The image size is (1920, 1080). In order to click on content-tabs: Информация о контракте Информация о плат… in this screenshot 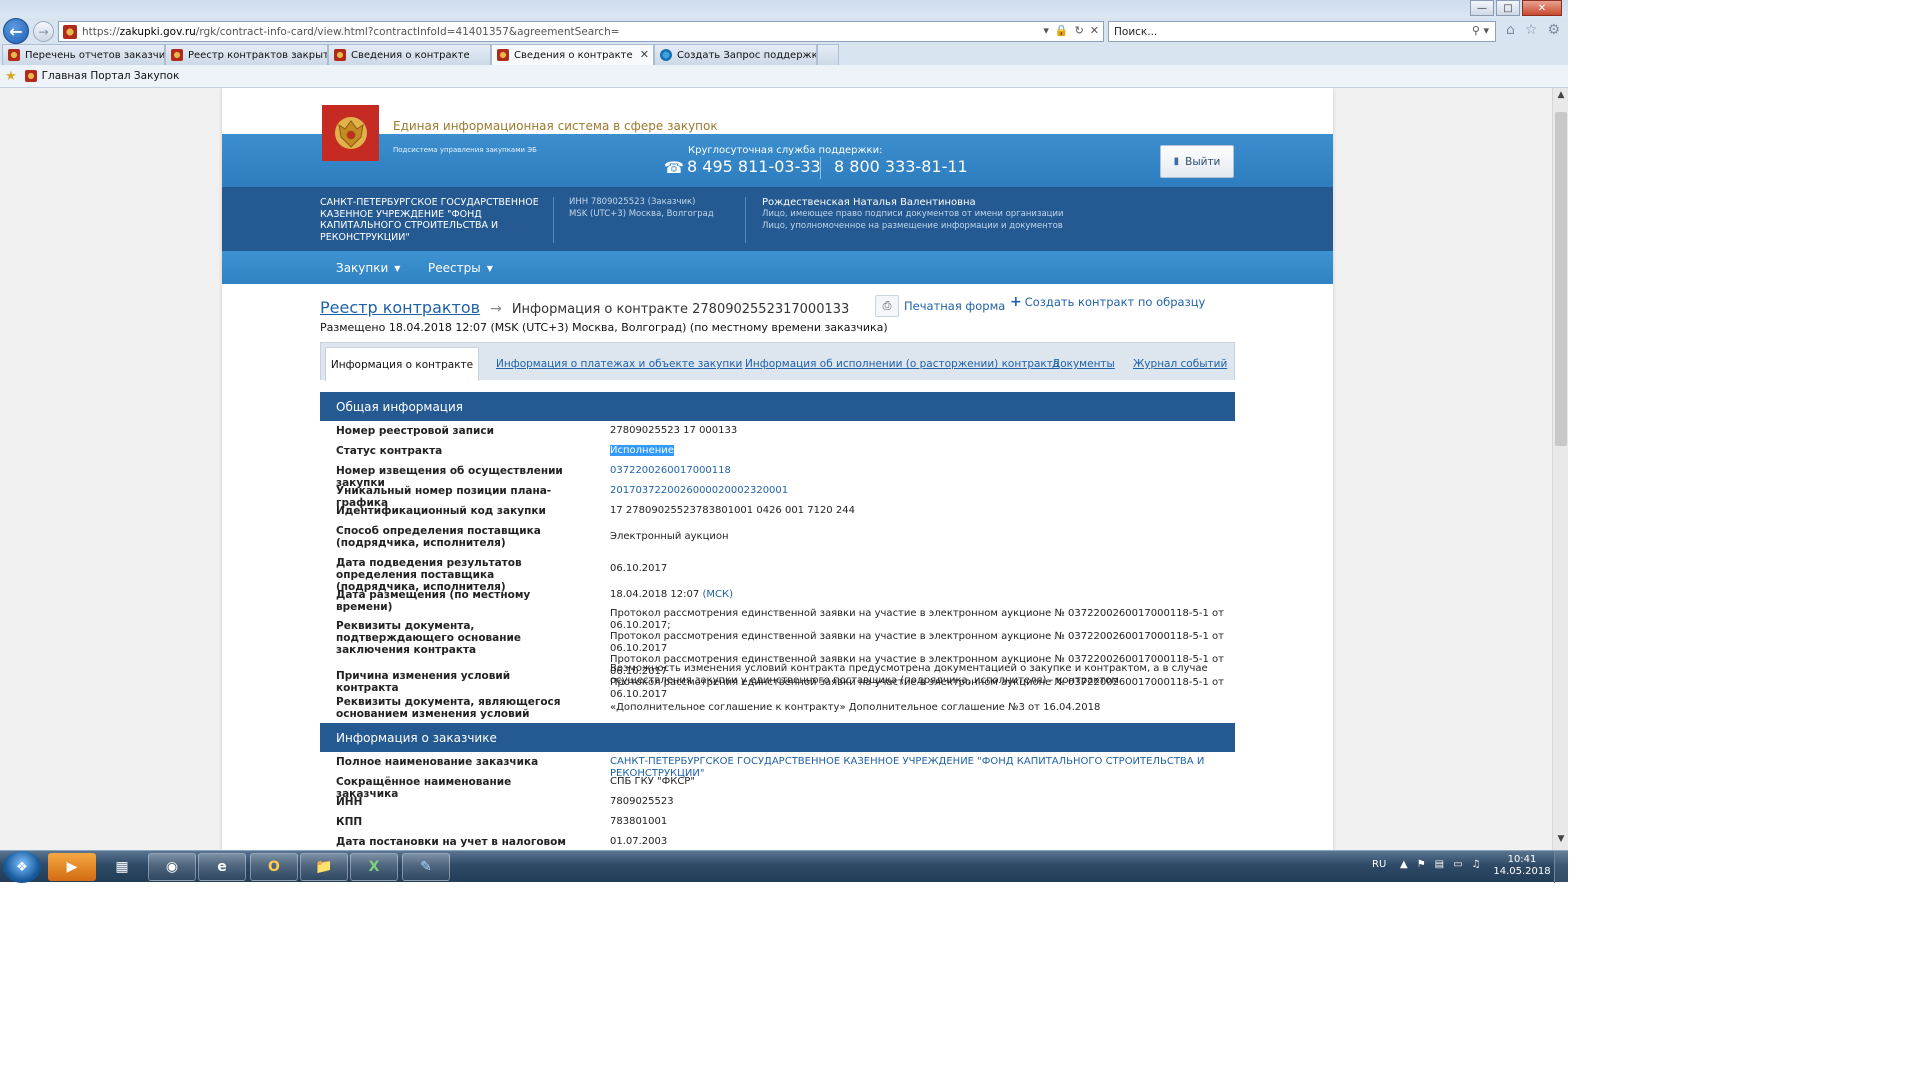, I will do `click(777, 361)`.